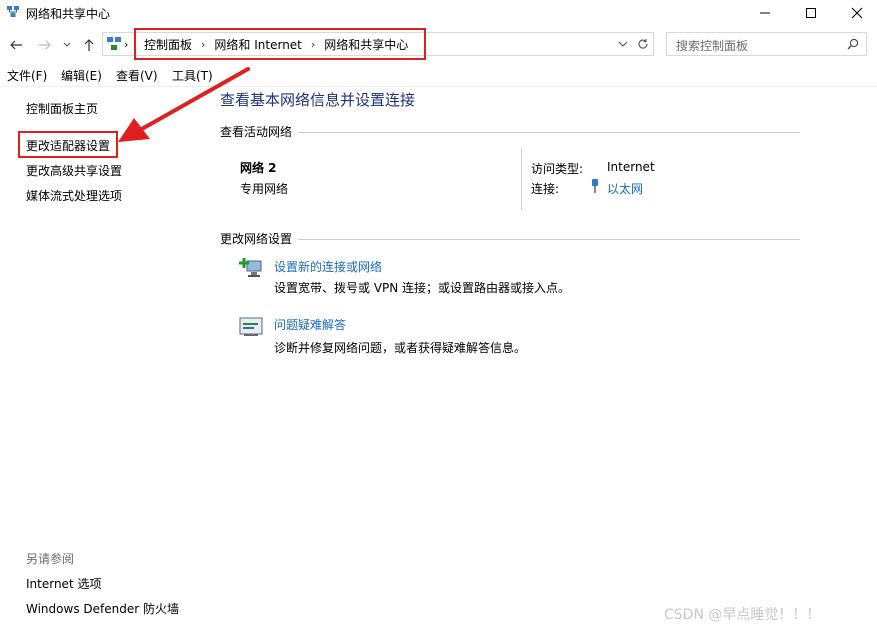 This screenshot has height=627, width=877. I want to click on recent-locations-button, so click(67, 45).